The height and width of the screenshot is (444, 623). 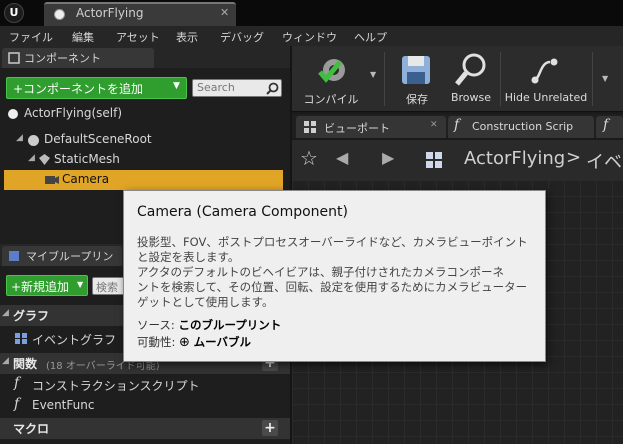 What do you see at coordinates (309, 158) in the screenshot?
I see `star-icon: ☆` at bounding box center [309, 158].